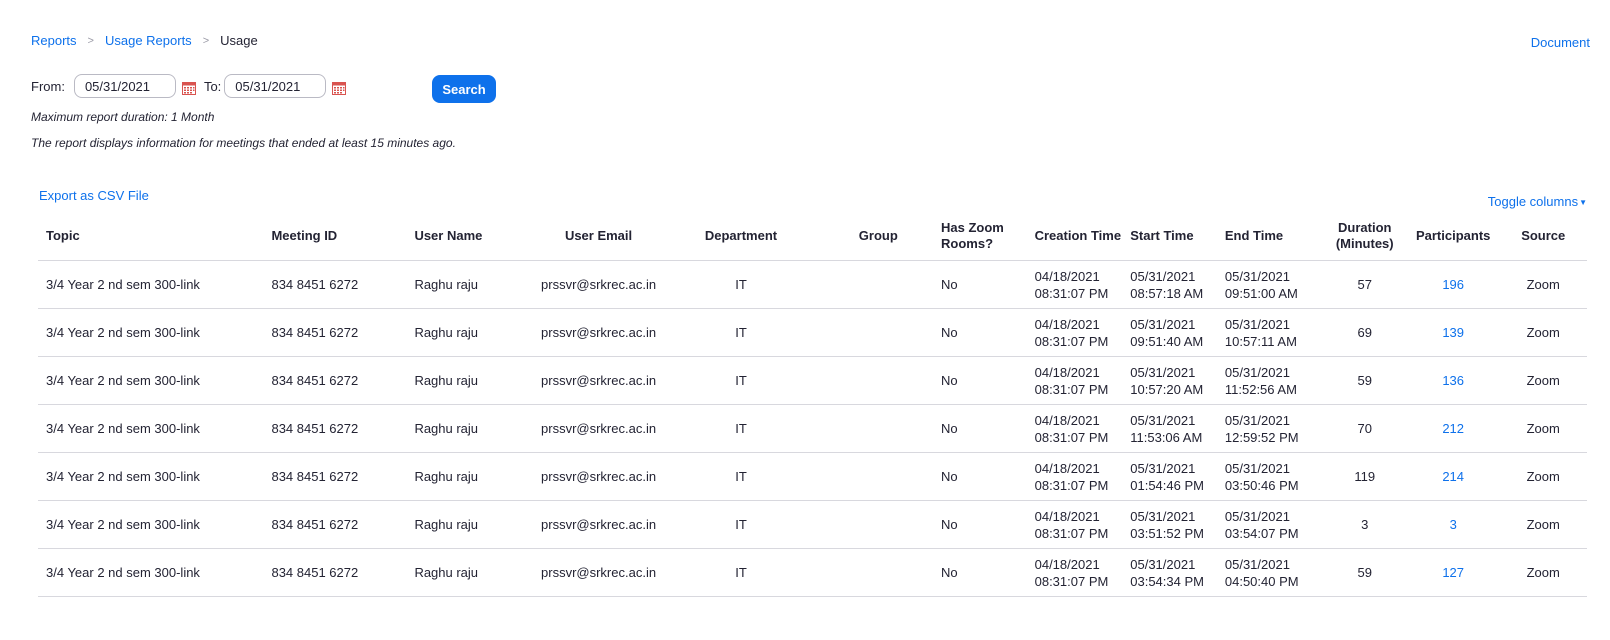  What do you see at coordinates (1273, 284) in the screenshot?
I see `cell-end-time: 05/31/2021 09:51:00 AM` at bounding box center [1273, 284].